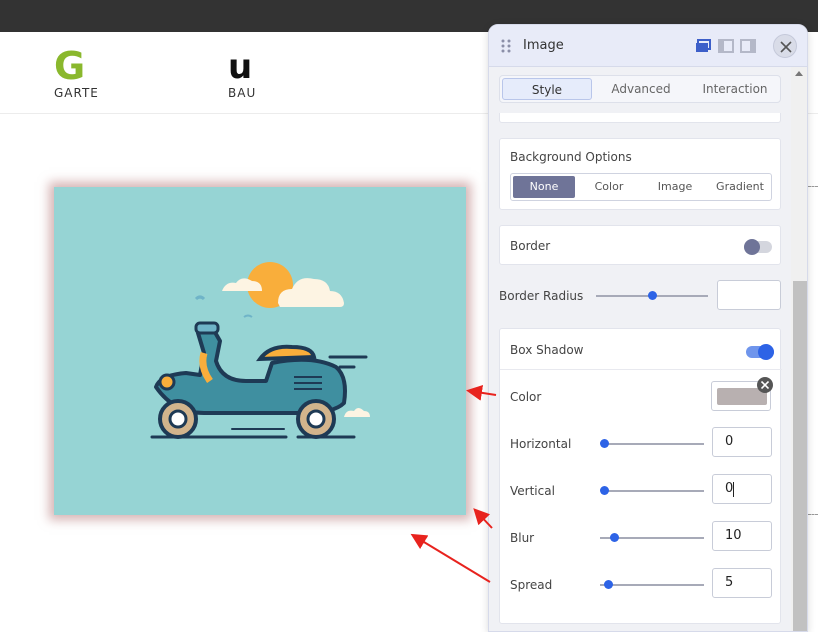 The height and width of the screenshot is (632, 818). What do you see at coordinates (70, 66) in the screenshot?
I see `logo-letter: G` at bounding box center [70, 66].